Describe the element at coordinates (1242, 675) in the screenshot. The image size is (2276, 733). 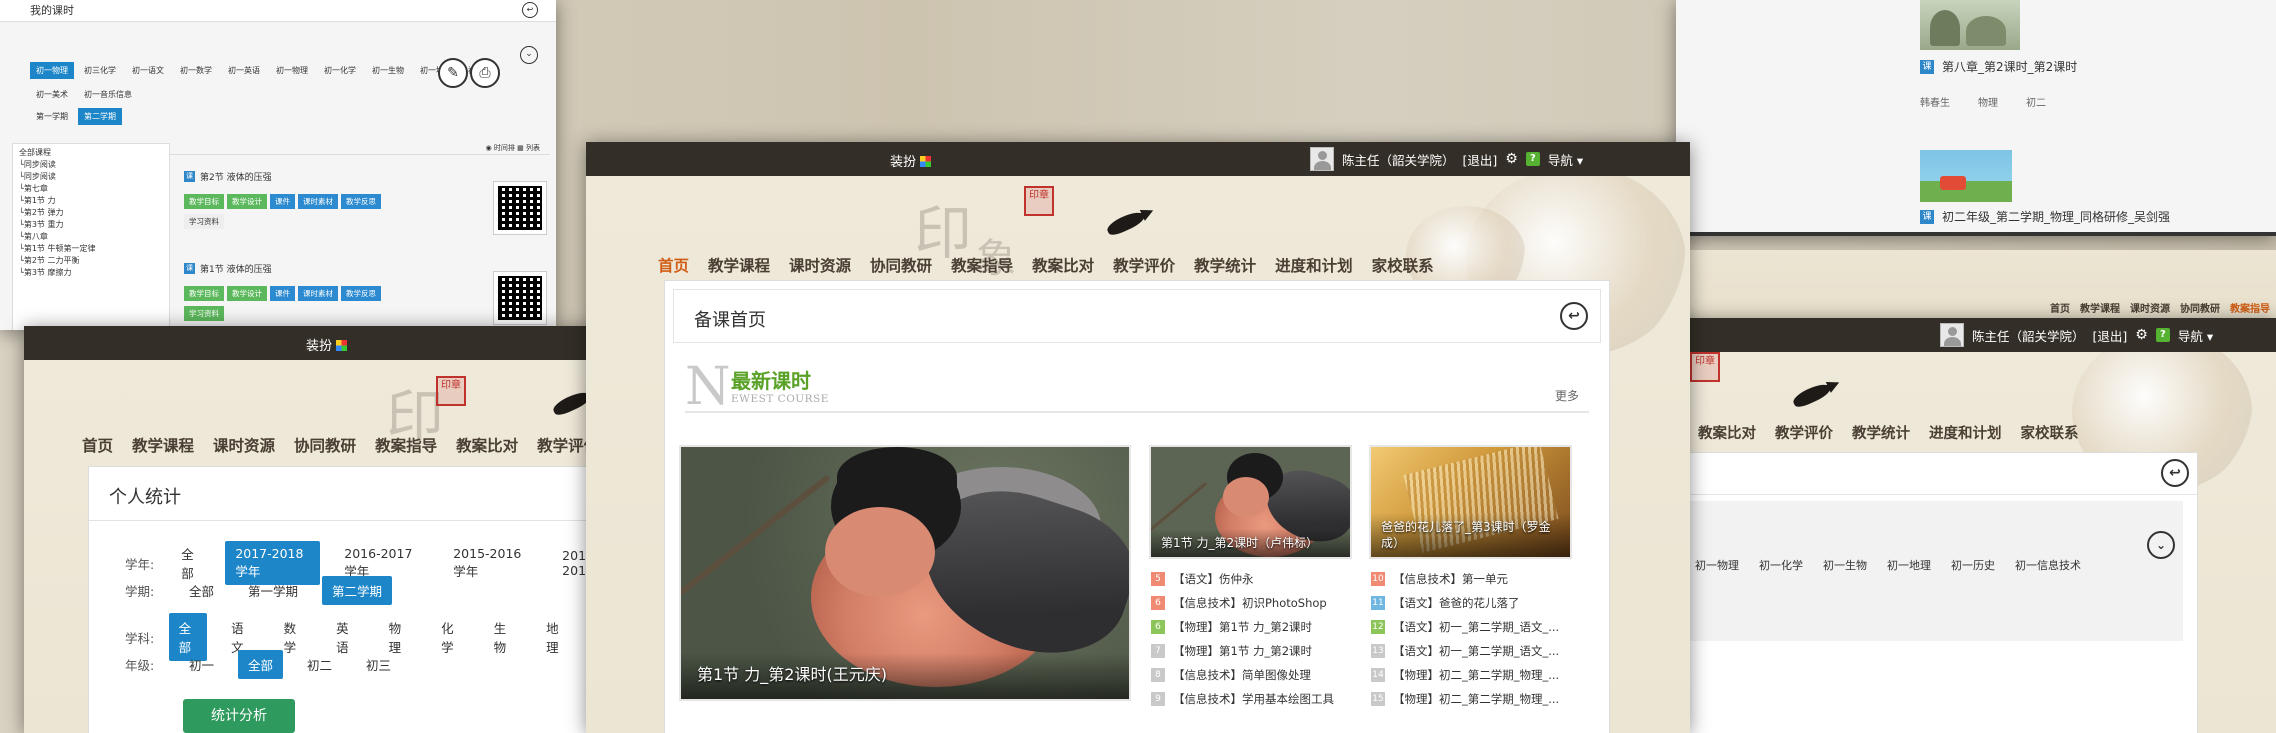
I see `list-item: 8 【信息技术】简单图像处理` at that location.